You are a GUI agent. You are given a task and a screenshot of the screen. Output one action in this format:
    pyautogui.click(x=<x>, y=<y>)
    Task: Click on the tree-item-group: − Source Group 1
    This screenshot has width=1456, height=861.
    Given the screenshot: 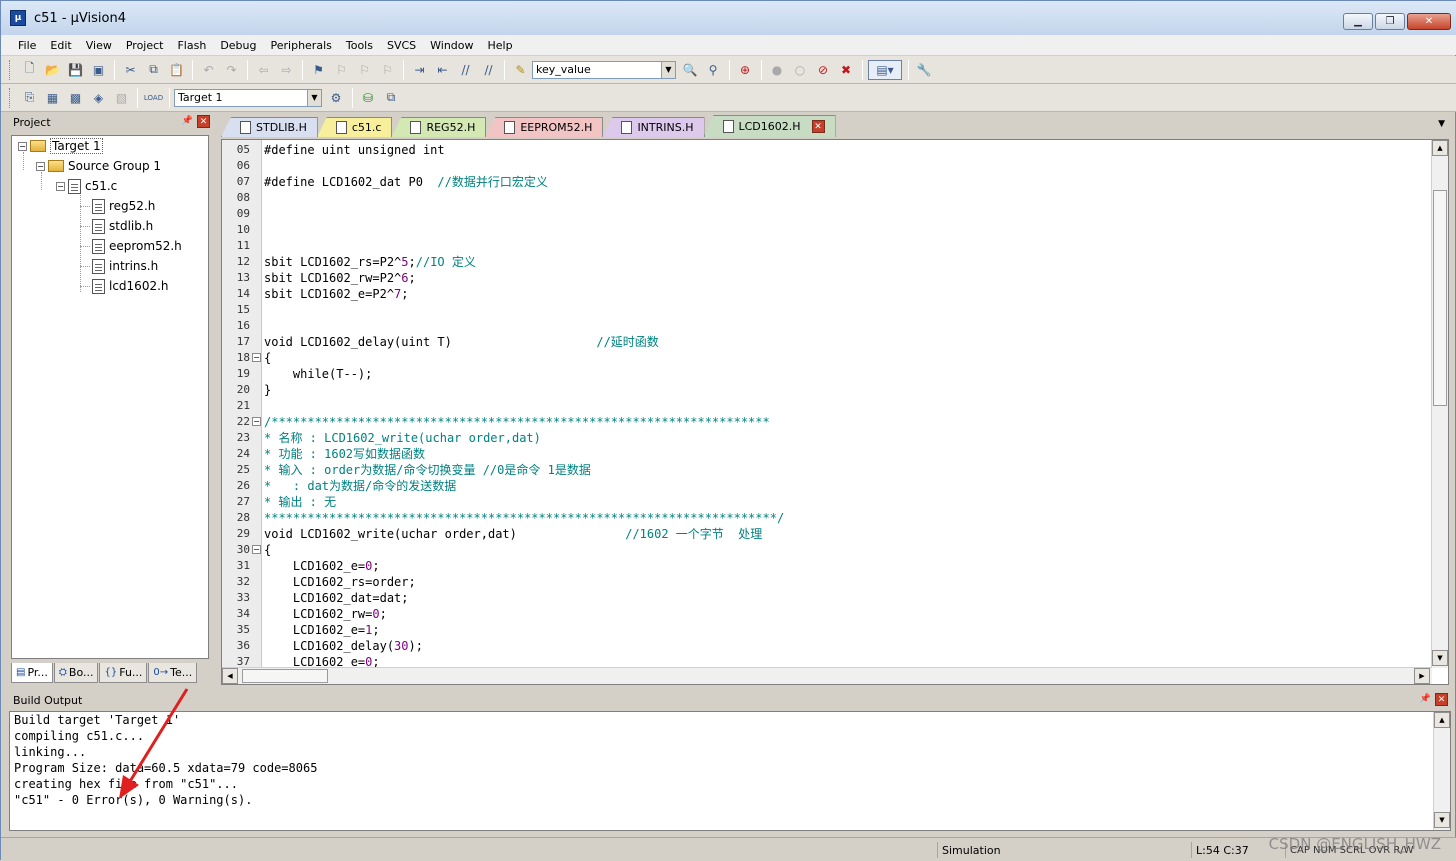 What is the action you would take?
    pyautogui.click(x=98, y=166)
    